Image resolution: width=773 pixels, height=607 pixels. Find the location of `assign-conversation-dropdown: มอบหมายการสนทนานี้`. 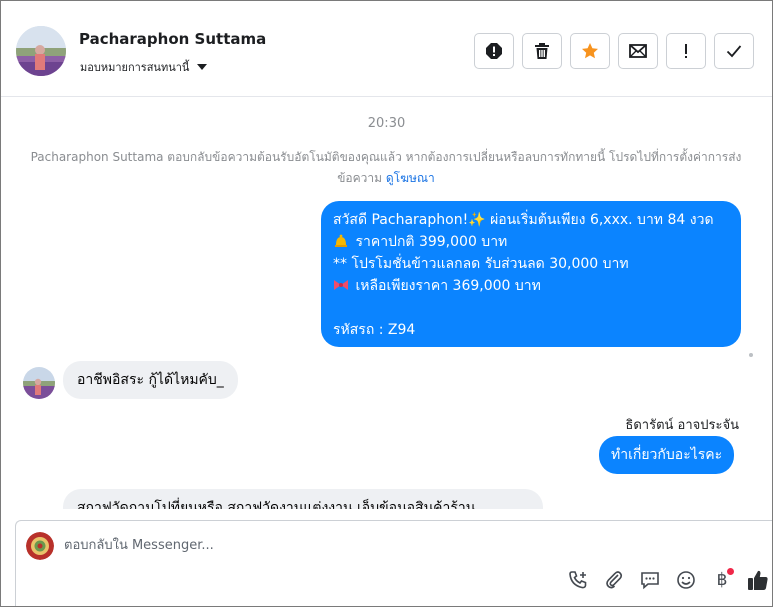

assign-conversation-dropdown: มอบหมายการสนทนานี้ is located at coordinates (144, 67).